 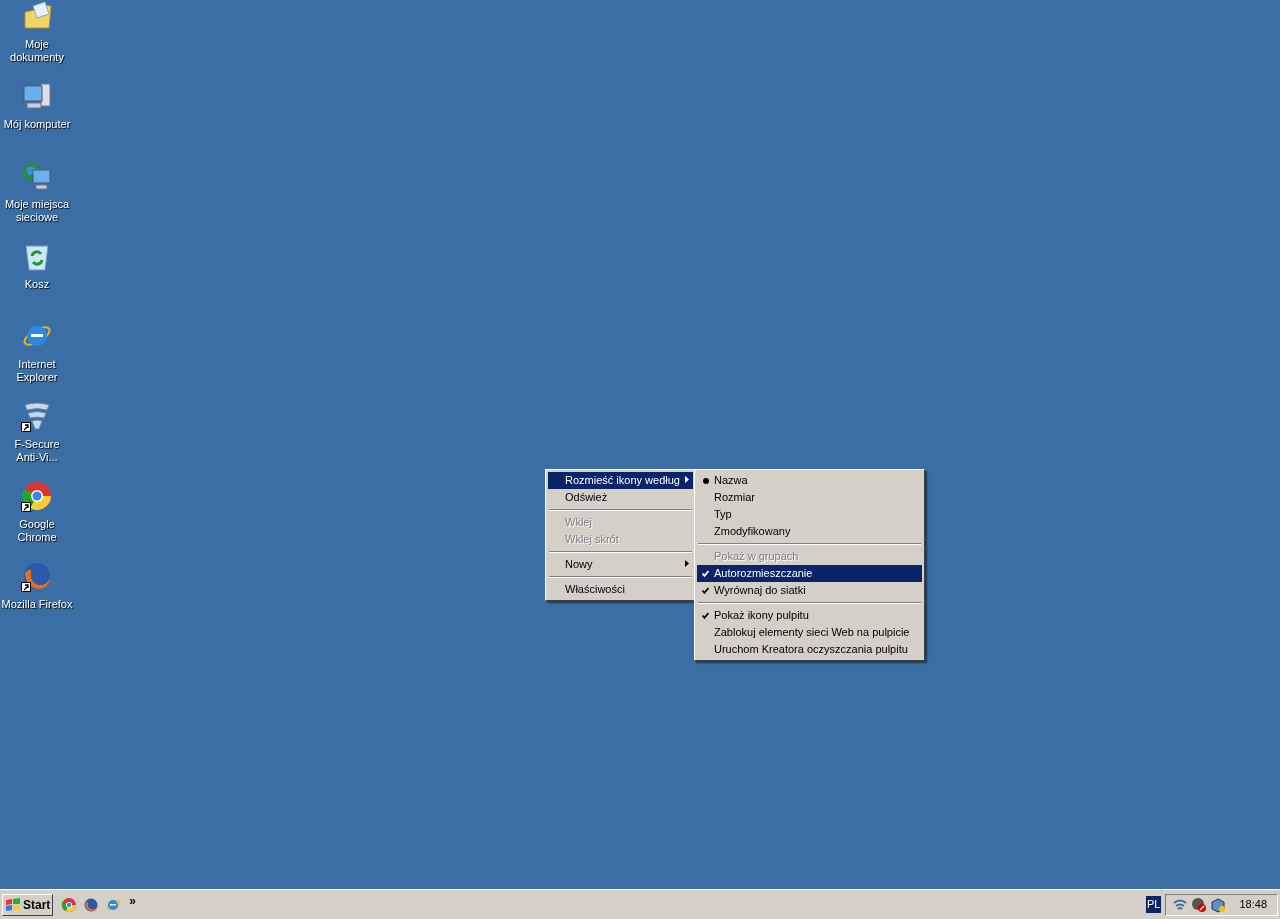 What do you see at coordinates (37, 124) in the screenshot?
I see `desktop-icon-label: Mój komputer` at bounding box center [37, 124].